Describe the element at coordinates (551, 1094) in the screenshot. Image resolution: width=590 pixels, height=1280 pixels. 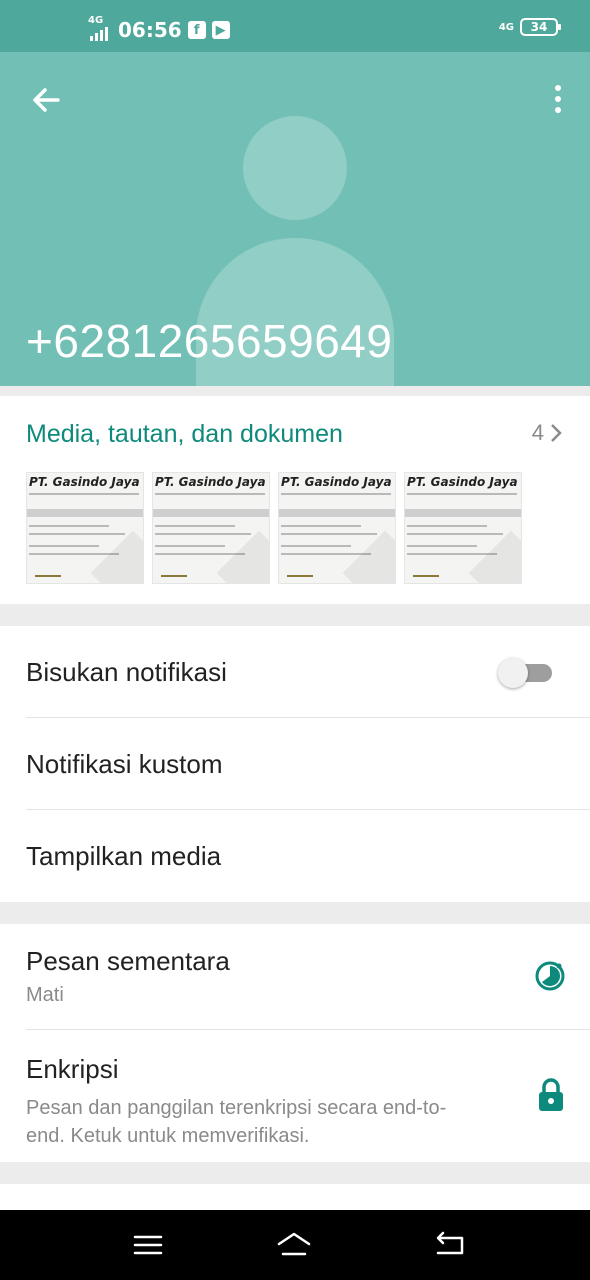
I see `lock-icon` at that location.